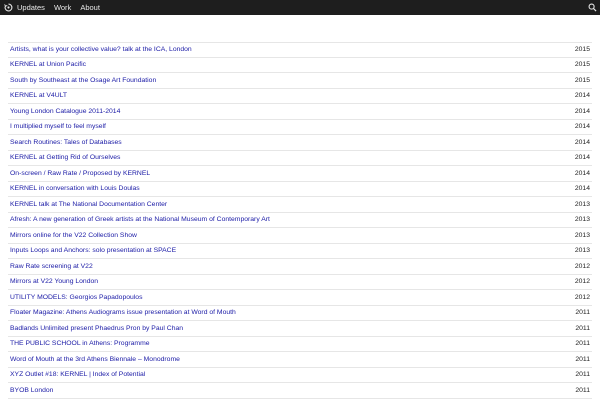 This screenshot has width=600, height=400. What do you see at coordinates (300, 7) in the screenshot?
I see `top-navigation-bar: Updates Work About` at bounding box center [300, 7].